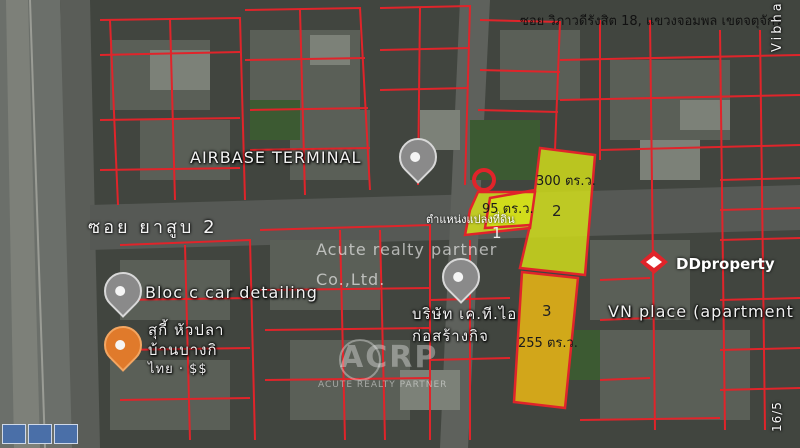 This screenshot has width=800, height=448. What do you see at coordinates (566, 181) in the screenshot?
I see `parcel-2-area-label: 300 ตร.ว.` at bounding box center [566, 181].